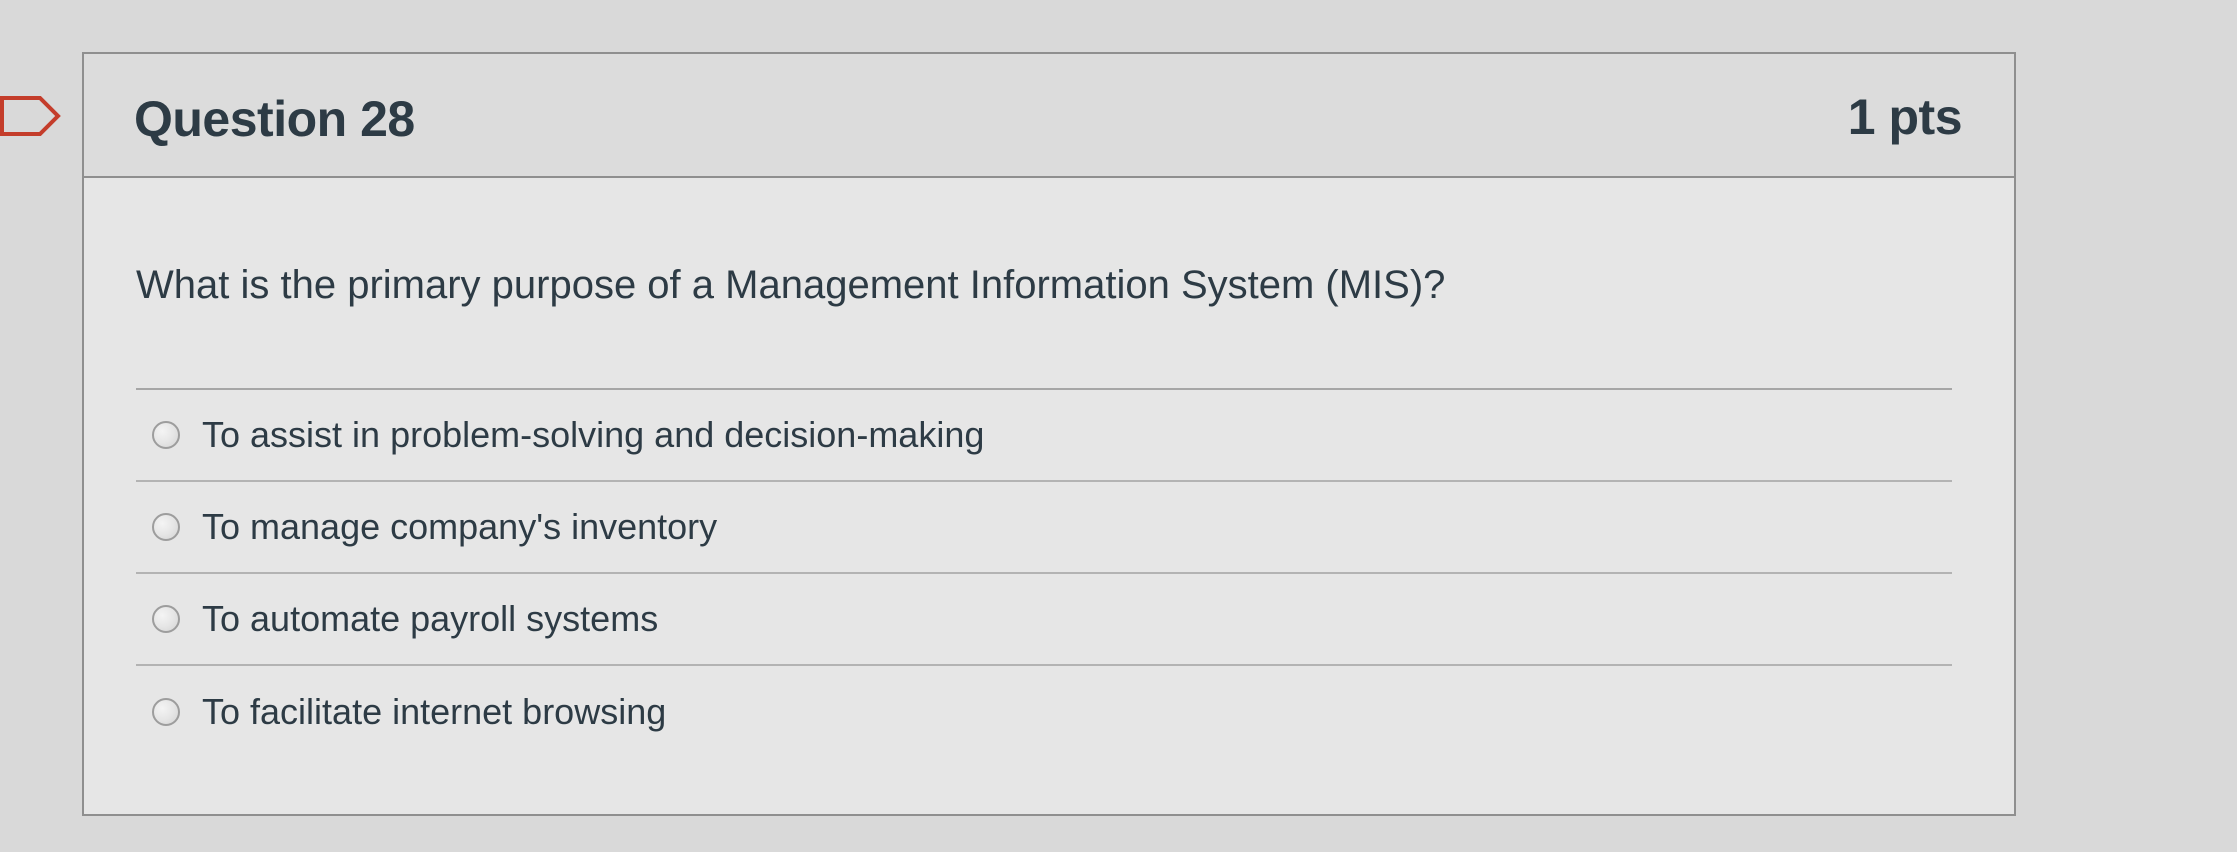 Image resolution: width=2237 pixels, height=852 pixels. I want to click on answer-option-4: To facilitate internet browsing, so click(1044, 712).